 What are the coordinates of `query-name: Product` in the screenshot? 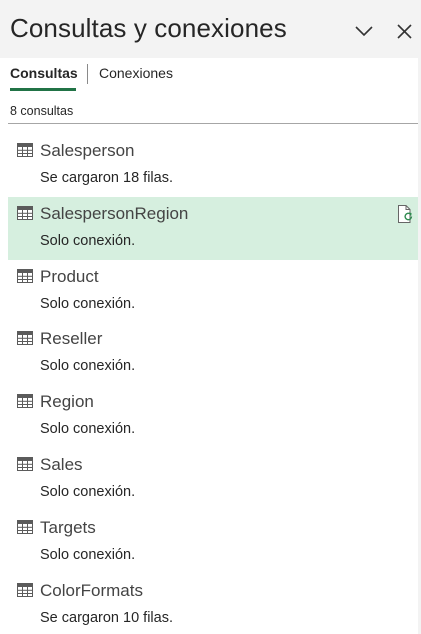 It's located at (69, 276).